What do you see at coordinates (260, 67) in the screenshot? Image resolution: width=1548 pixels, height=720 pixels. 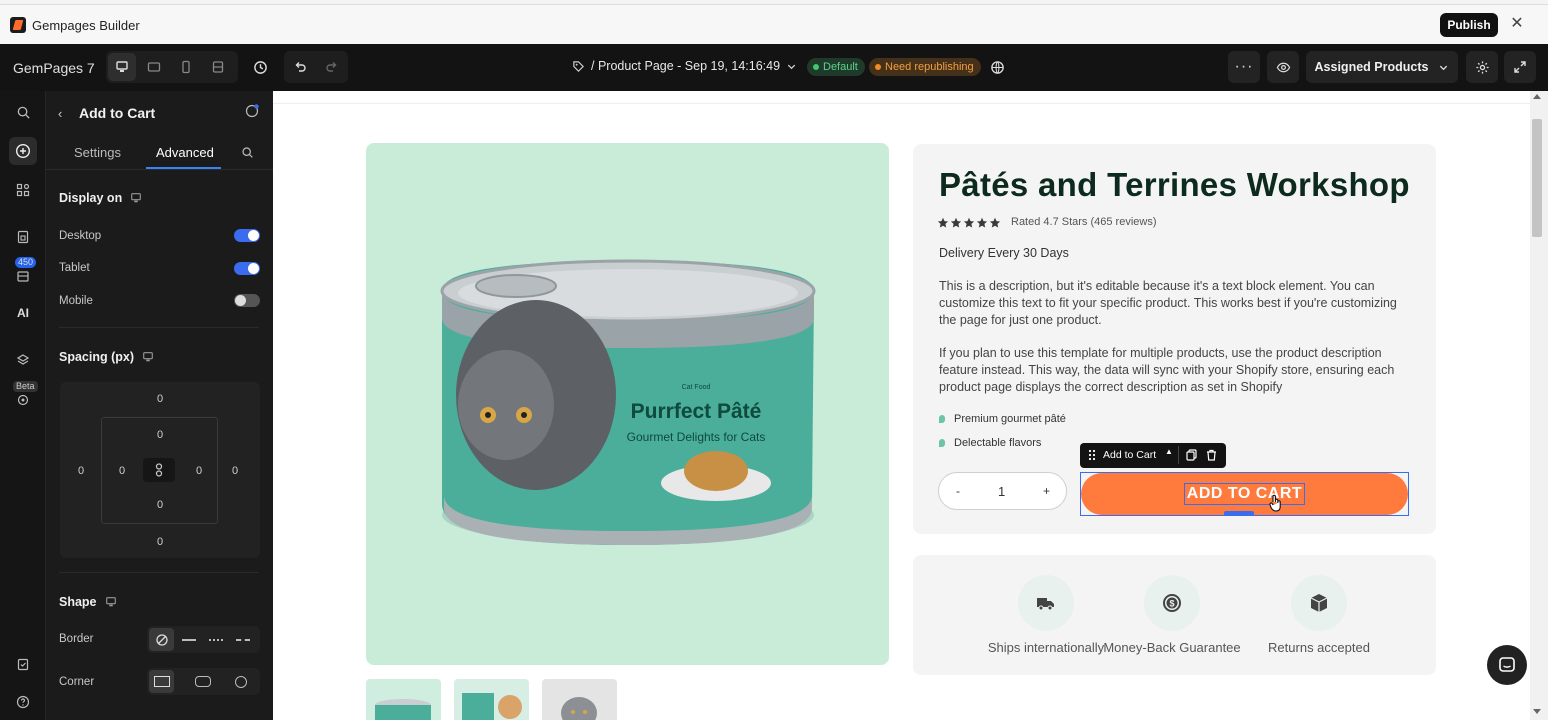 I see `history-icon` at bounding box center [260, 67].